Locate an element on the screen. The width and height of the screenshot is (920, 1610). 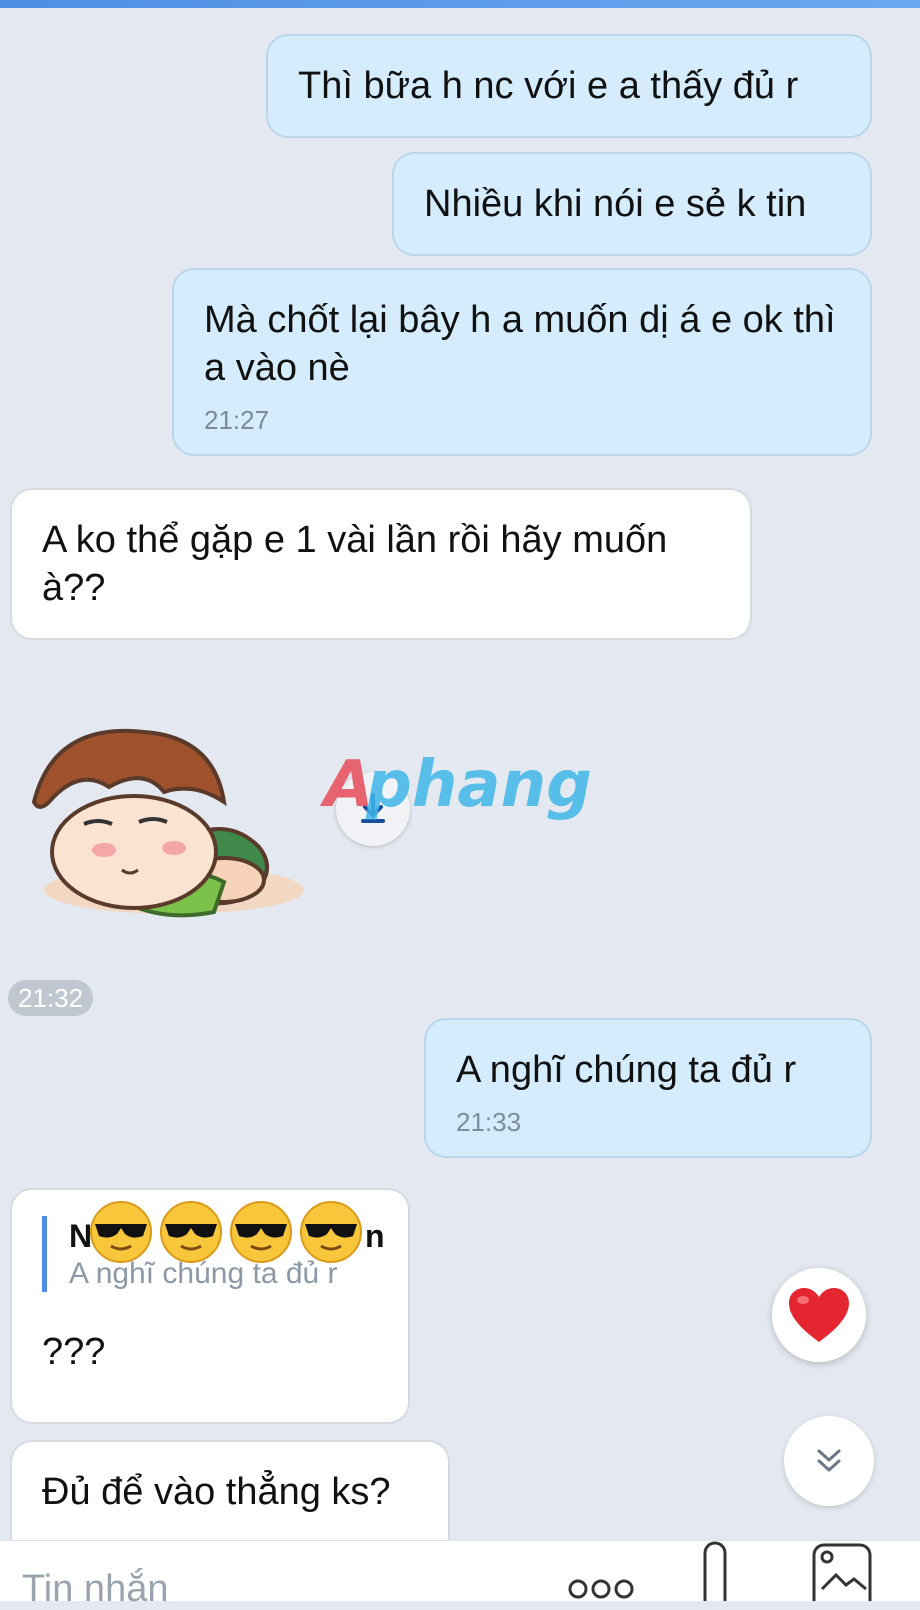
message-composer: Tin nhắn is located at coordinates (460, 1574).